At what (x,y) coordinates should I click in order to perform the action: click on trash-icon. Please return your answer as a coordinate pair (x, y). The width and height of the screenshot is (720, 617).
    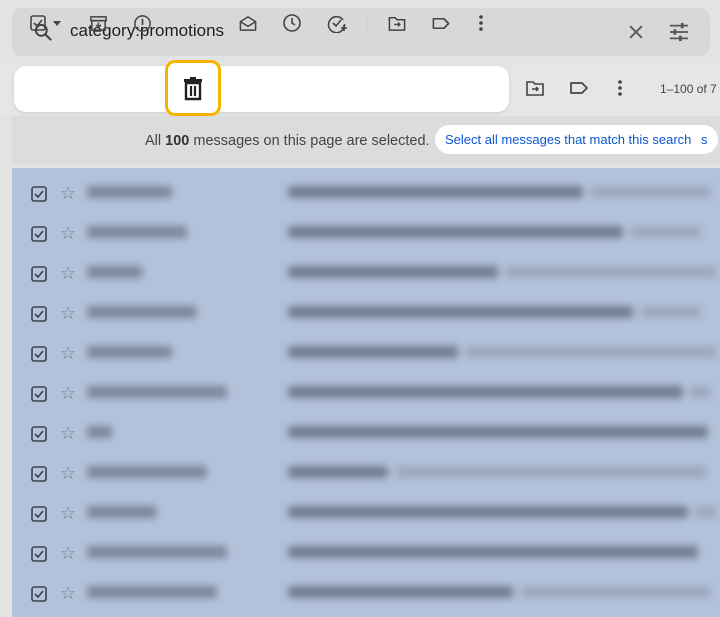
    Looking at the image, I should click on (193, 89).